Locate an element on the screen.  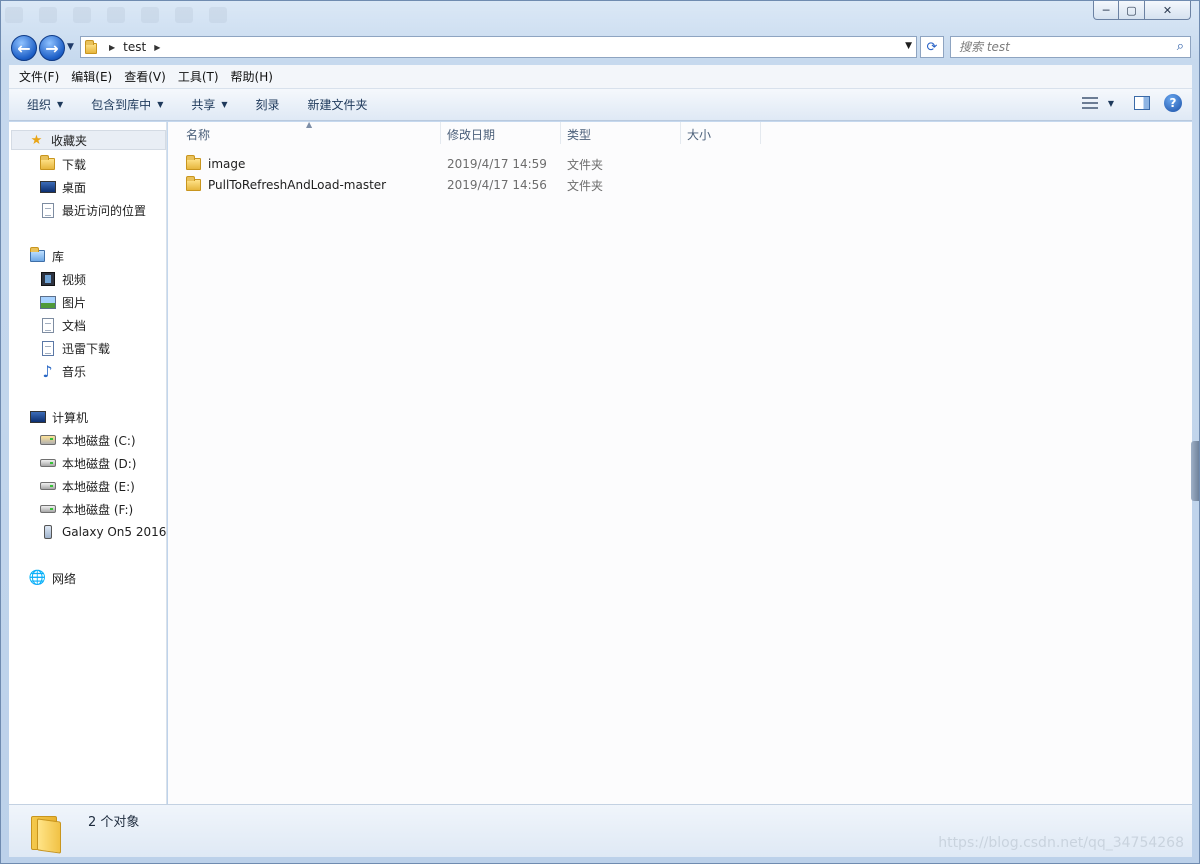
menu-file: 文件(F) is located at coordinates (39, 76).